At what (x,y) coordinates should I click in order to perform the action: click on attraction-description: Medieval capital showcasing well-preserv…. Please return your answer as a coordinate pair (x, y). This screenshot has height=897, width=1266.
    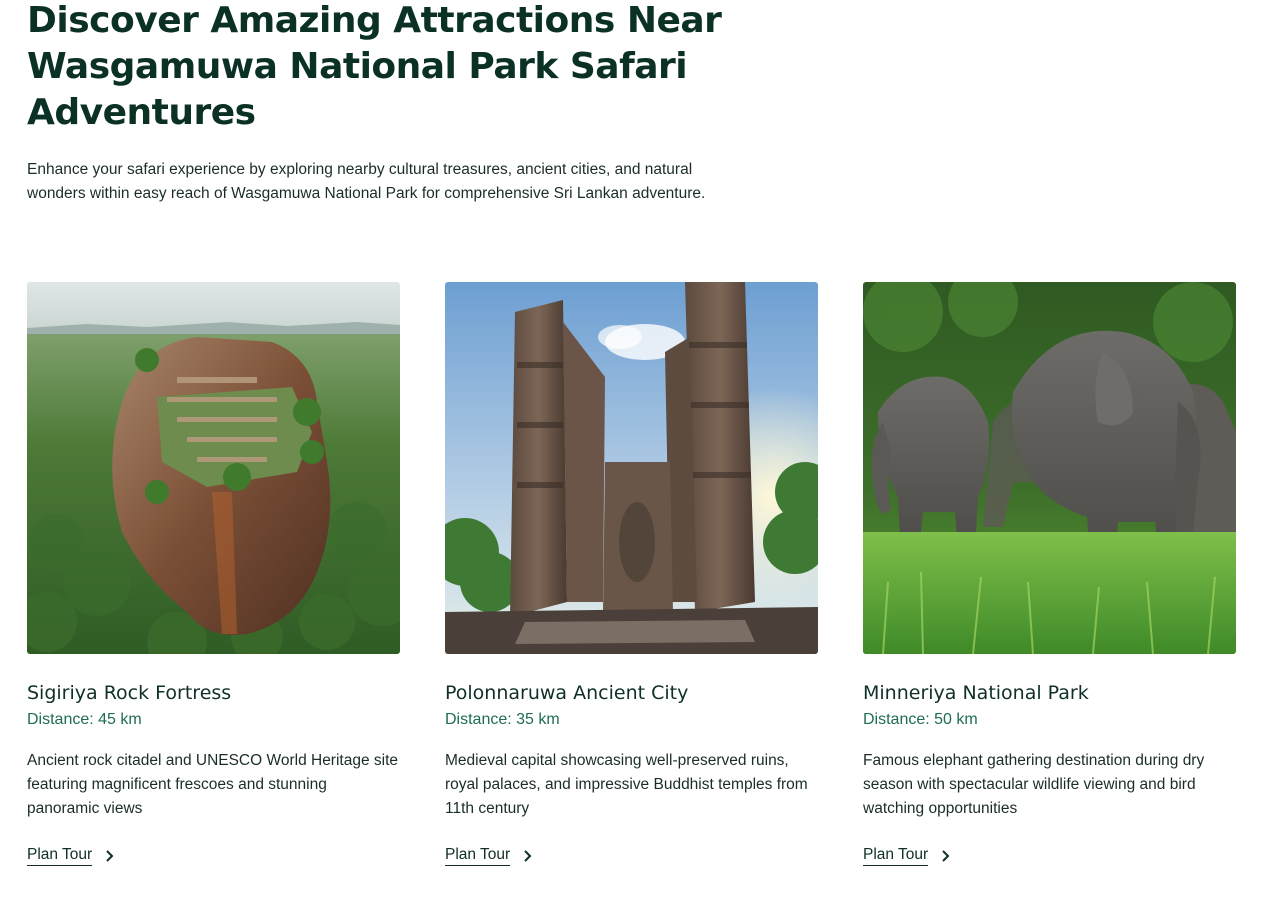
    Looking at the image, I should click on (626, 784).